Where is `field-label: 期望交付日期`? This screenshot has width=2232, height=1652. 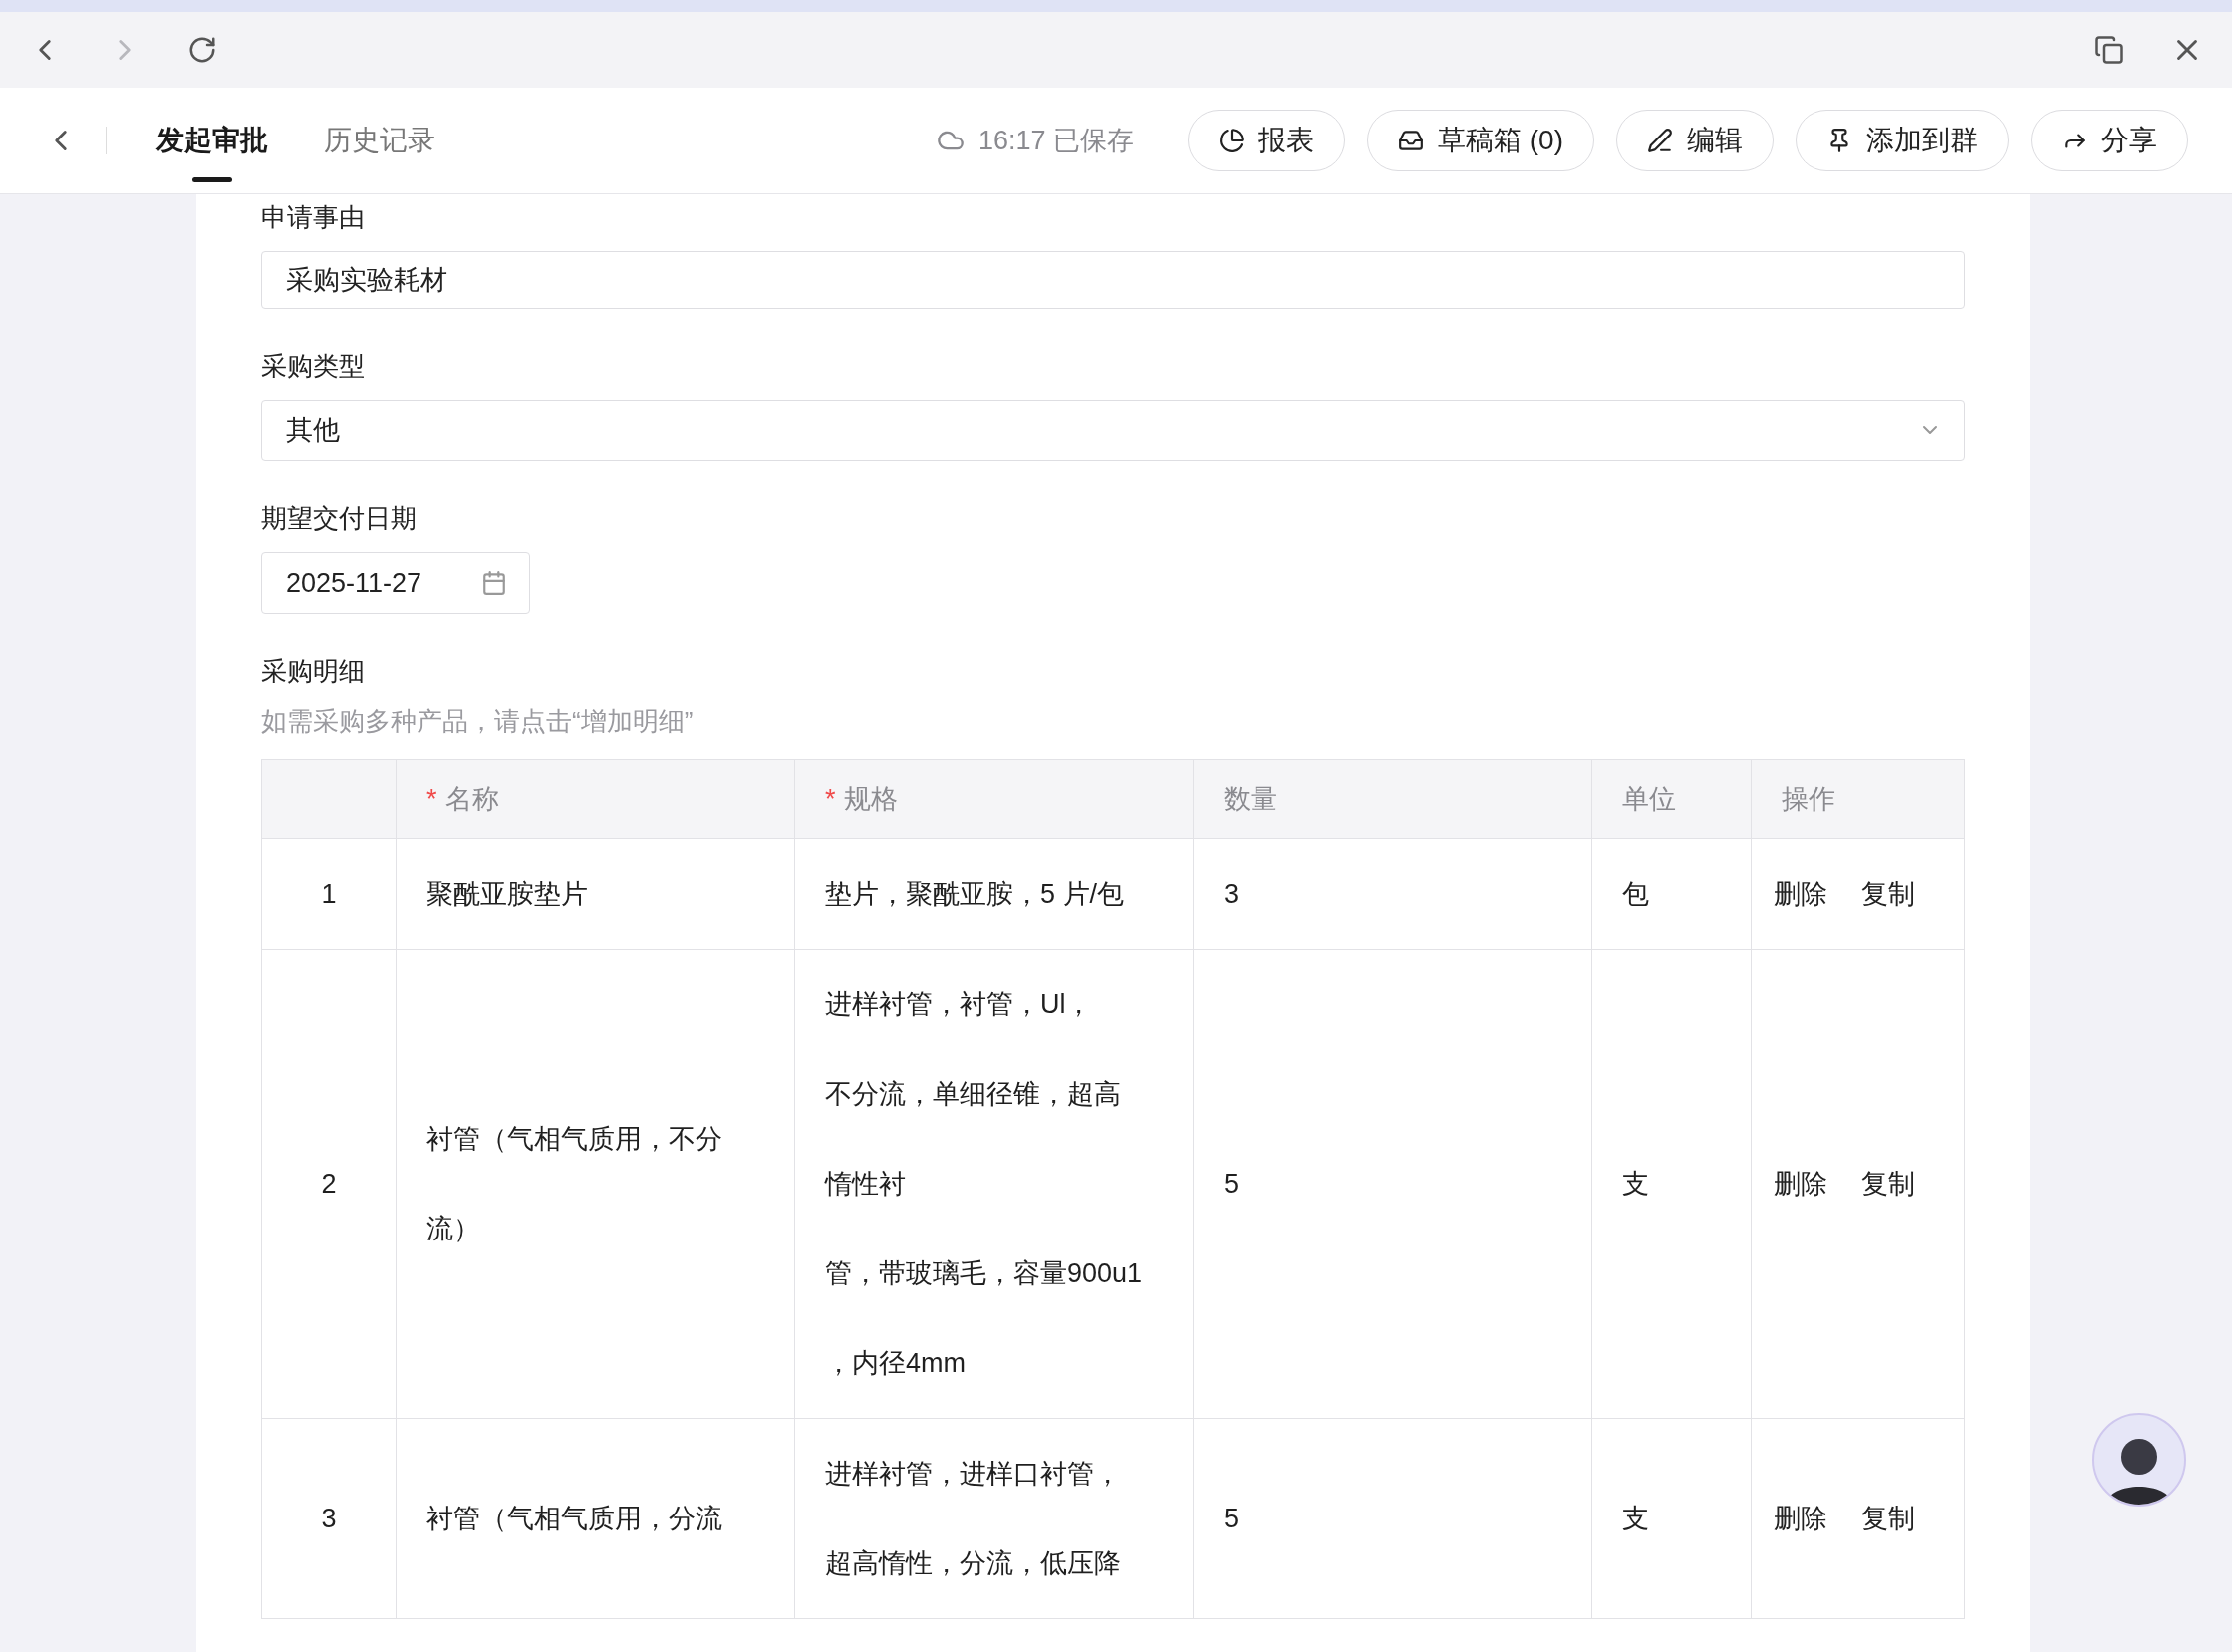 field-label: 期望交付日期 is located at coordinates (339, 518).